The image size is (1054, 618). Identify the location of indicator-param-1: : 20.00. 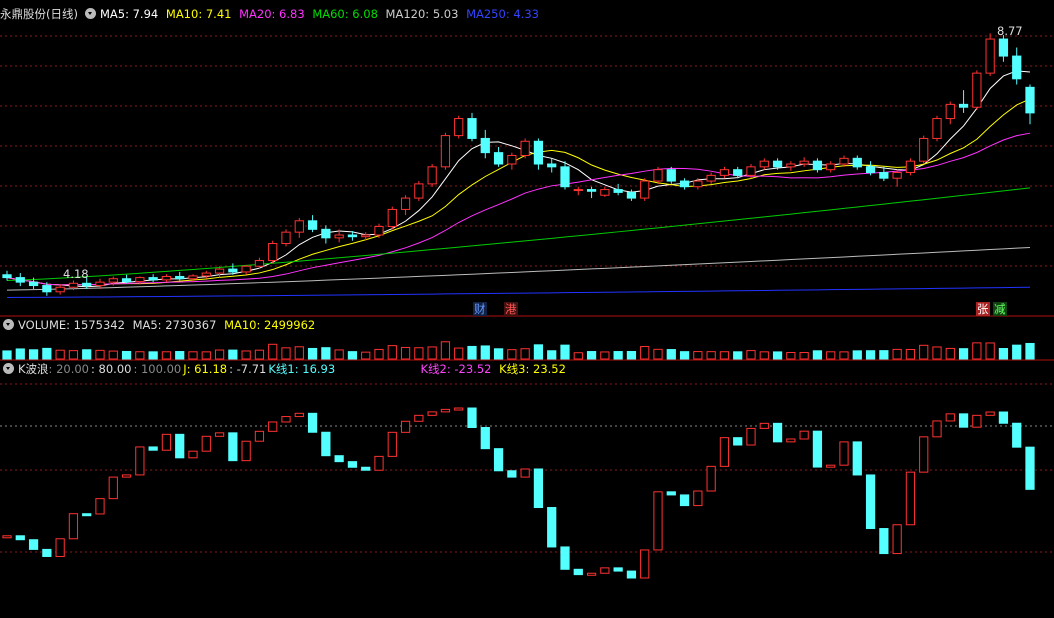
(68, 369).